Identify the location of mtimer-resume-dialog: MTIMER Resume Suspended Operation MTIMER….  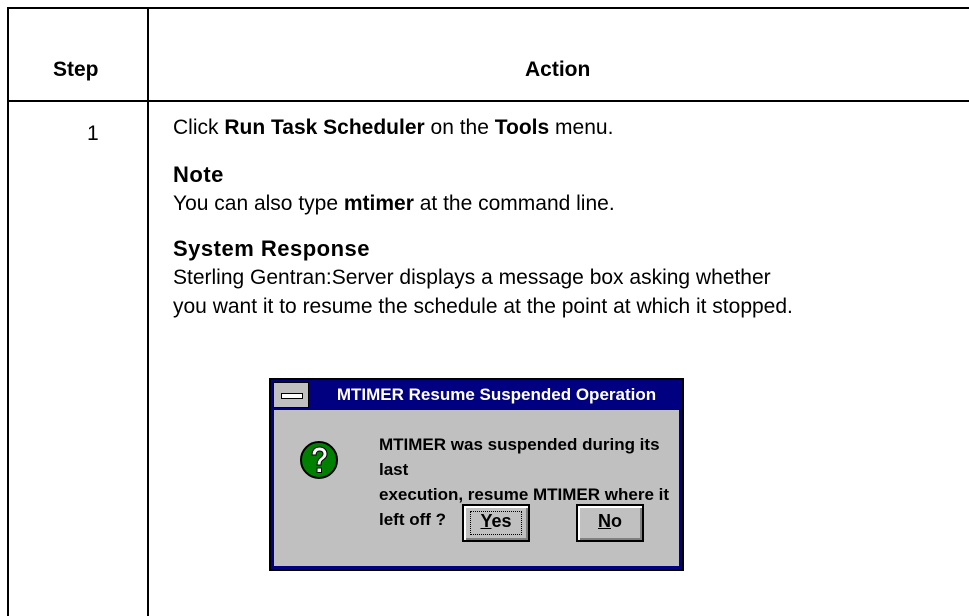
(476, 474).